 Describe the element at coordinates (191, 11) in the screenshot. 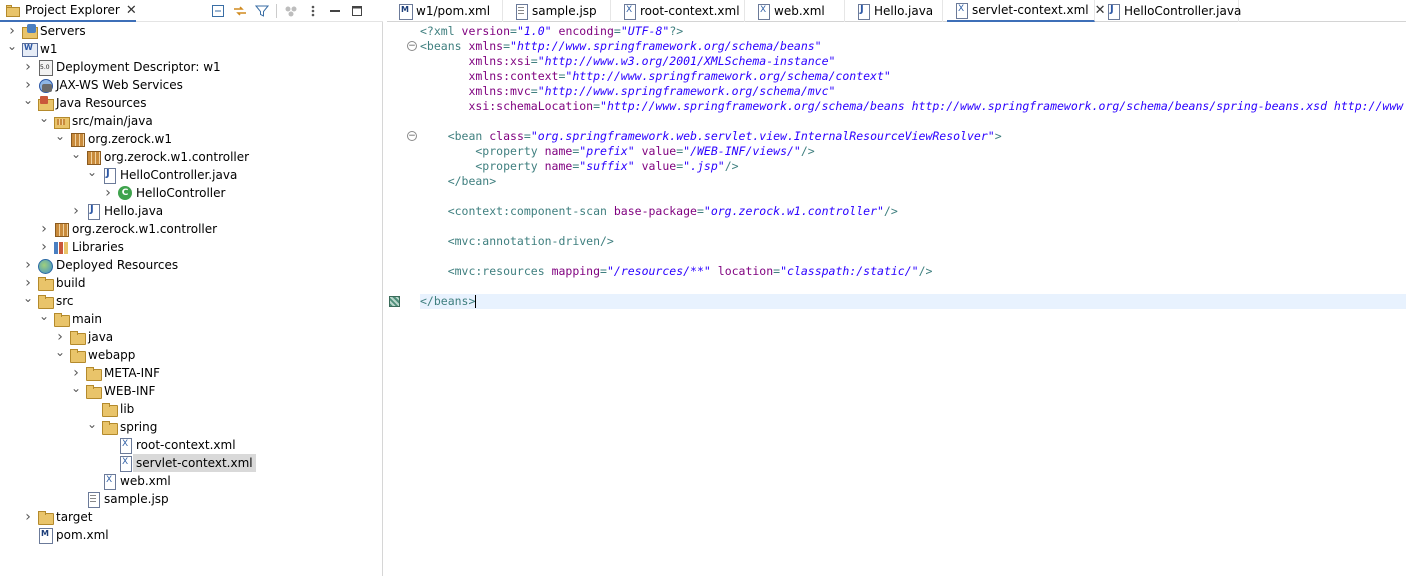

I see `project-explorer-header: Project Explorer ✕` at that location.